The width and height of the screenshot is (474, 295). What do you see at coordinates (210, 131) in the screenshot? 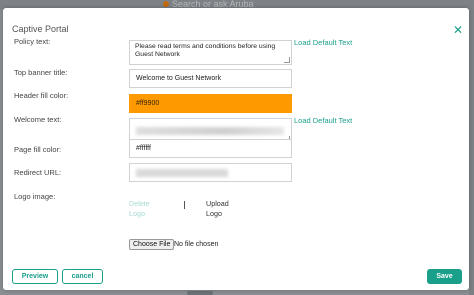
I see `welcome-text-redacted` at bounding box center [210, 131].